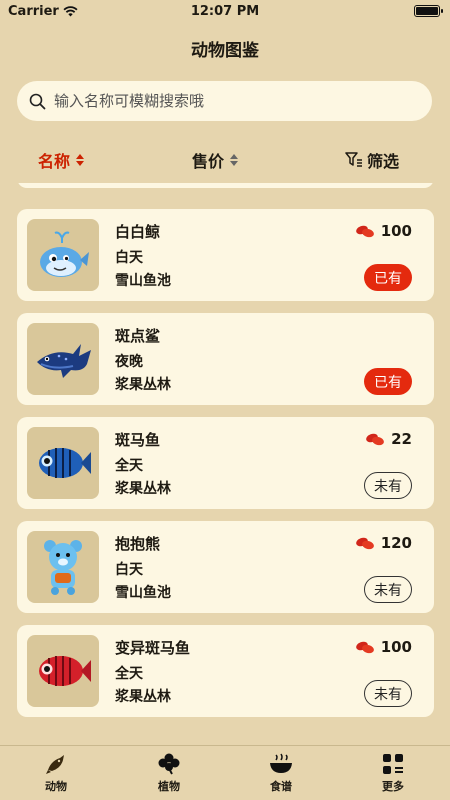  I want to click on price-value: 22, so click(401, 439).